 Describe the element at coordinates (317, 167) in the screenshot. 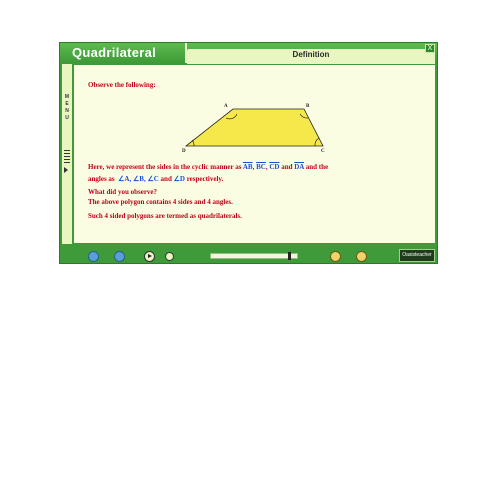

I see `sides-suffix: and the` at that location.